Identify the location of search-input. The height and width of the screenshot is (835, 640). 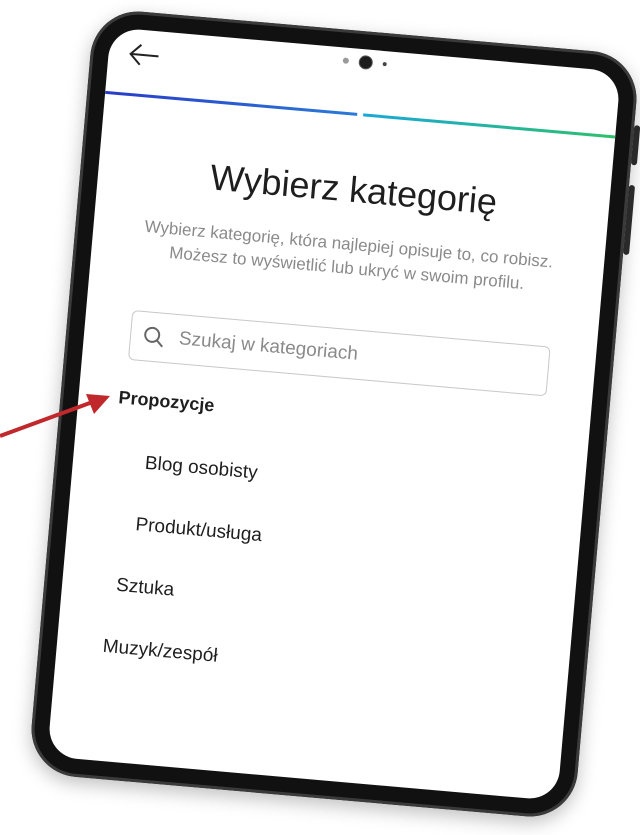
(356, 355).